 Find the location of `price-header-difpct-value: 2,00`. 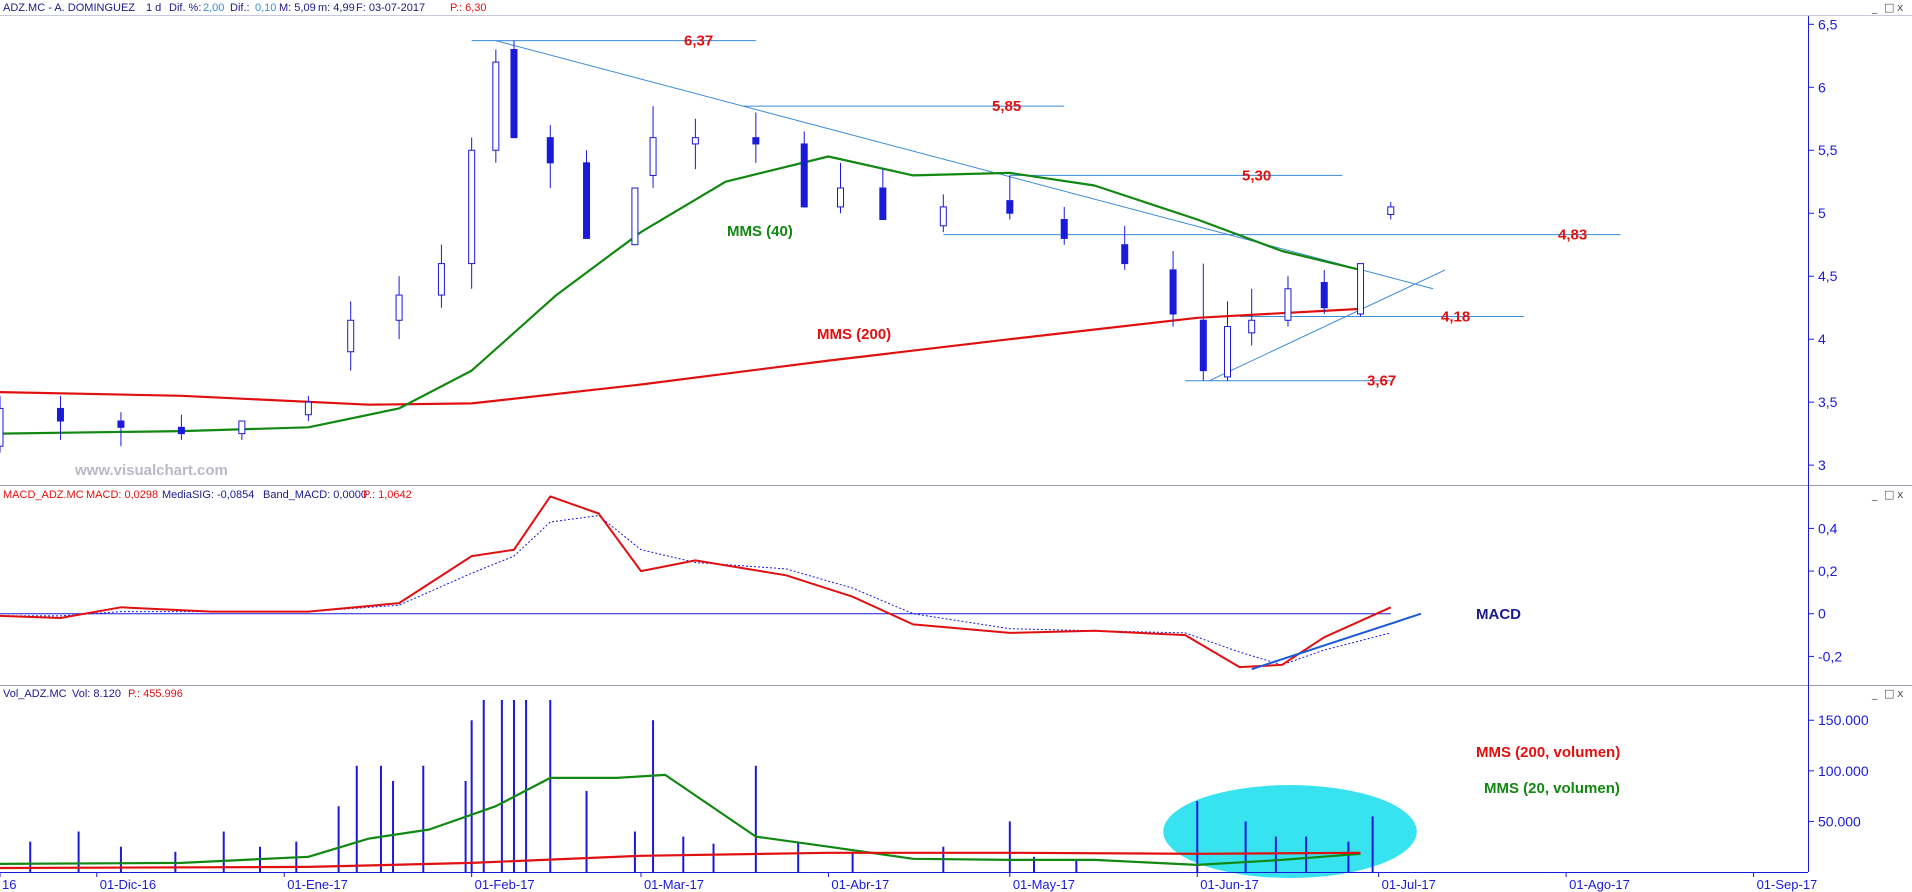

price-header-difpct-value: 2,00 is located at coordinates (213, 8).